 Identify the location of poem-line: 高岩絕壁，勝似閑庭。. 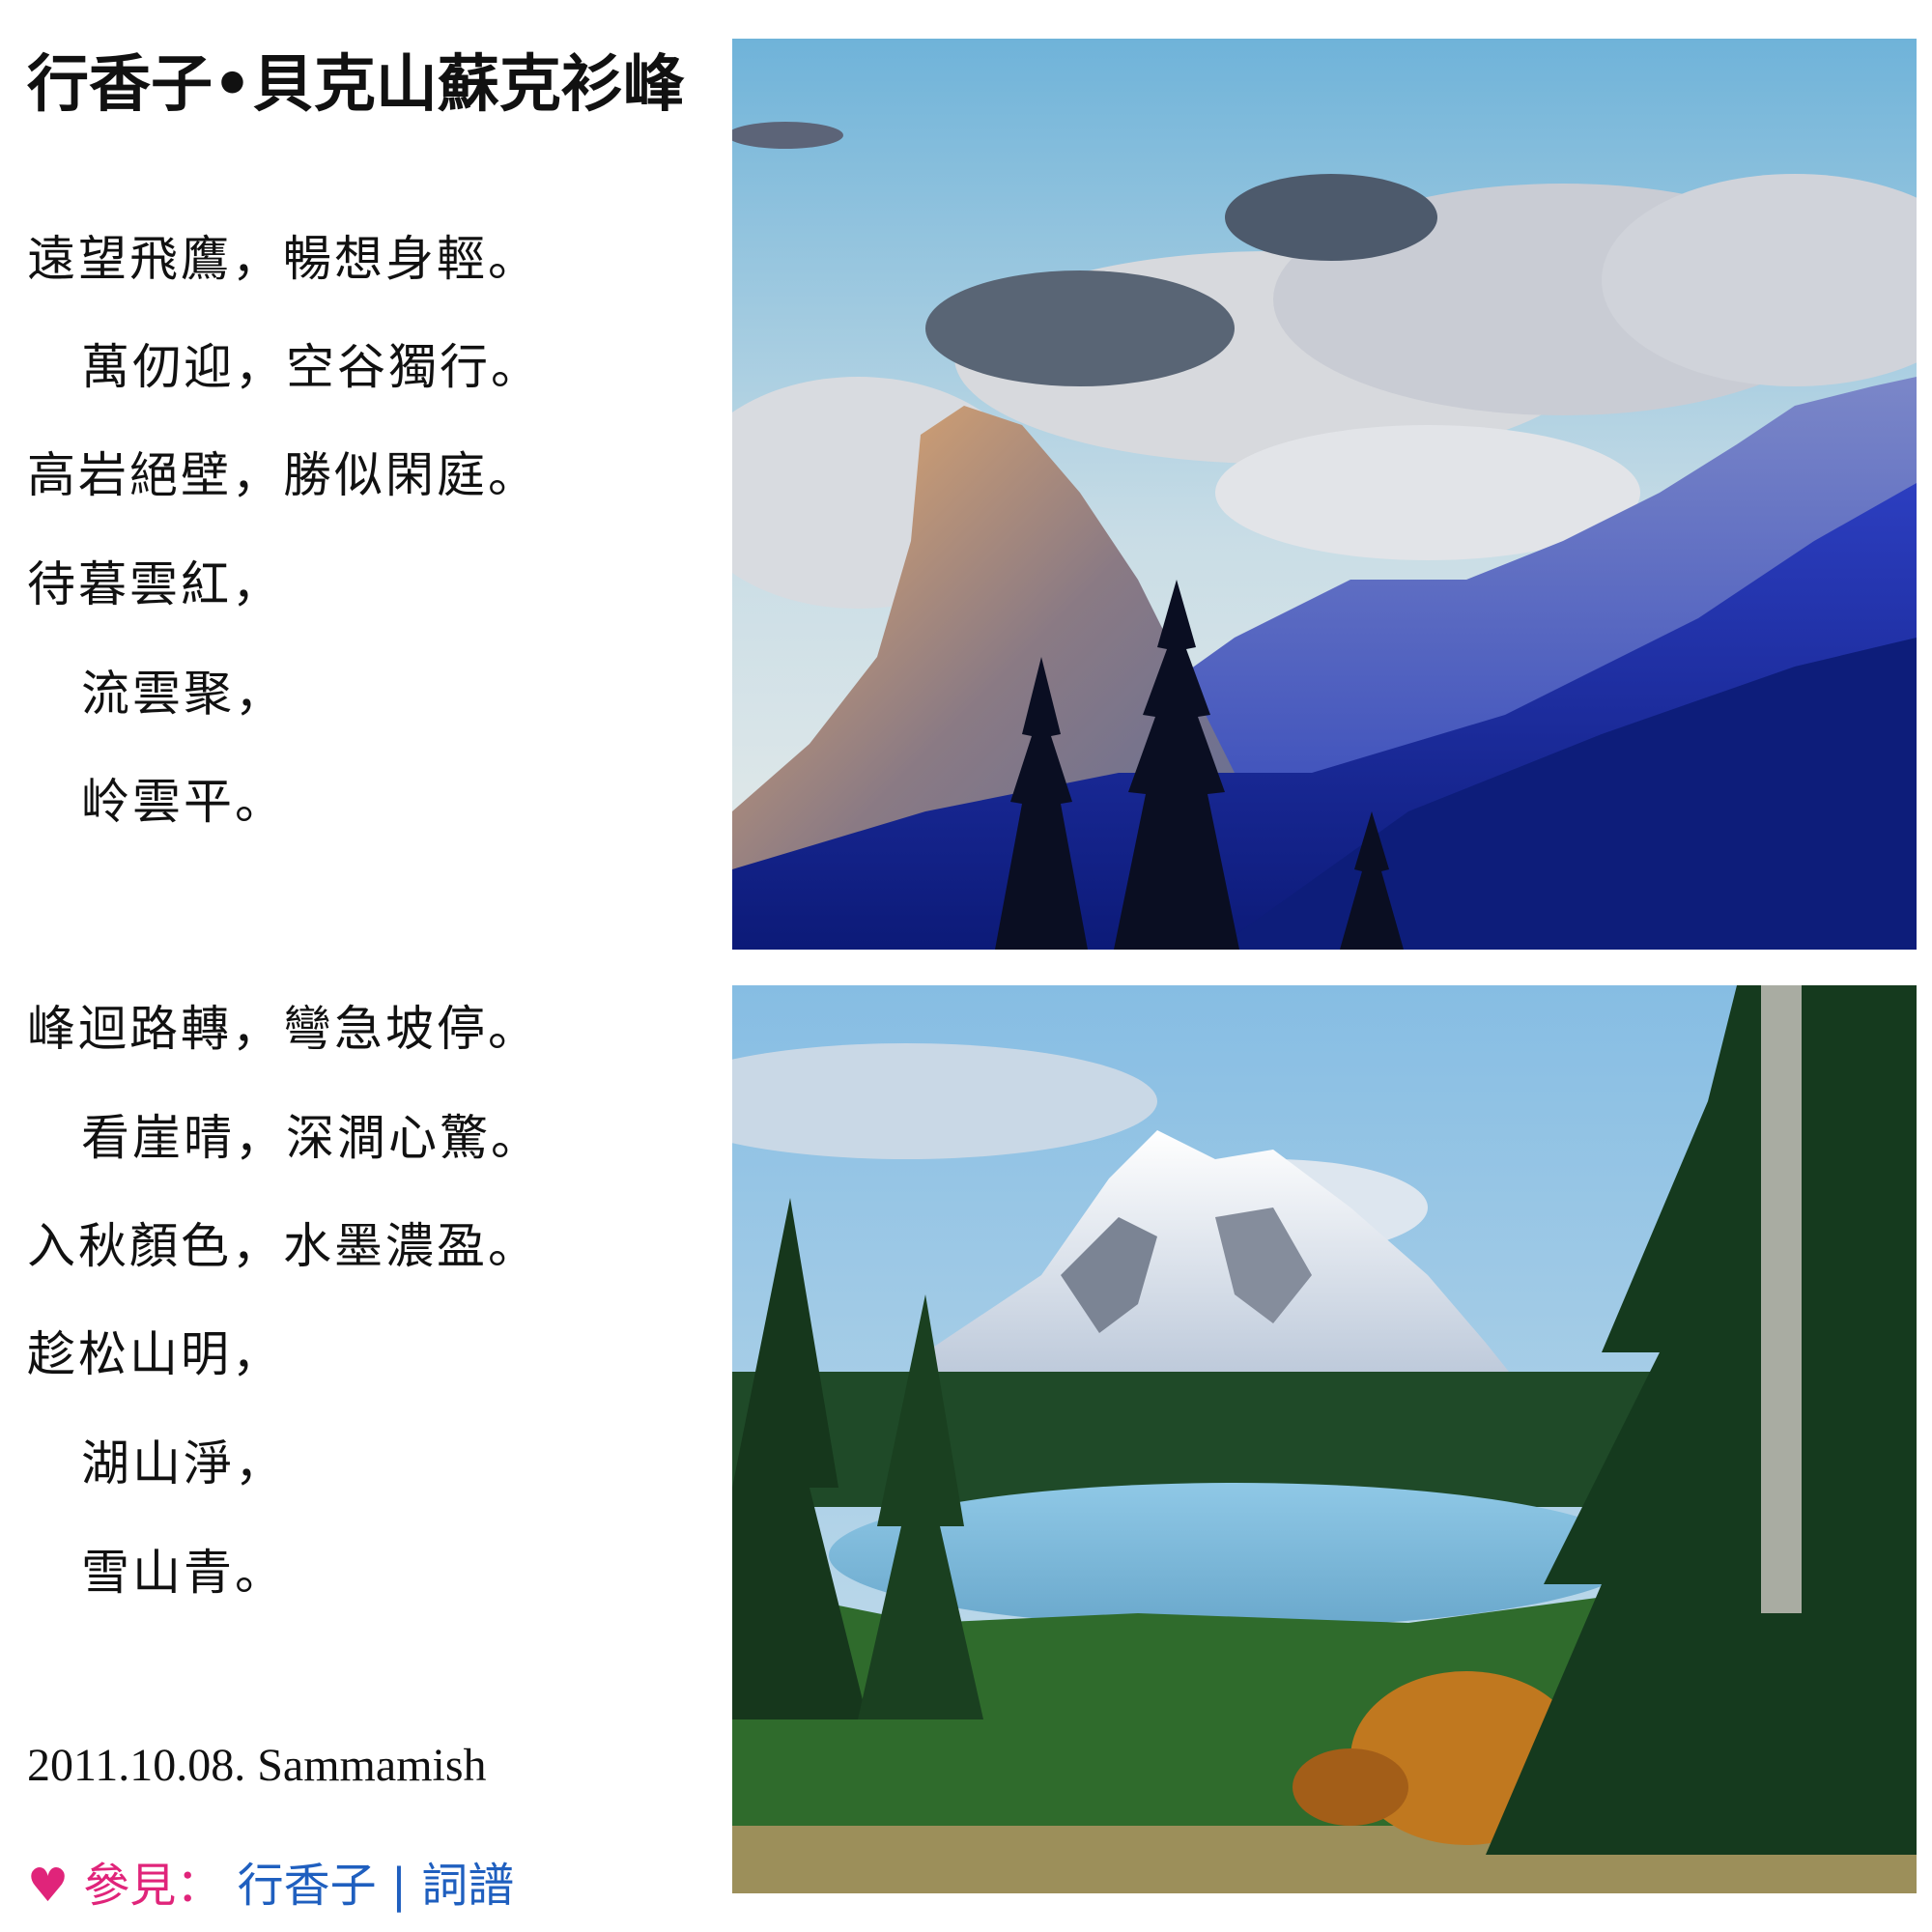
(283, 475).